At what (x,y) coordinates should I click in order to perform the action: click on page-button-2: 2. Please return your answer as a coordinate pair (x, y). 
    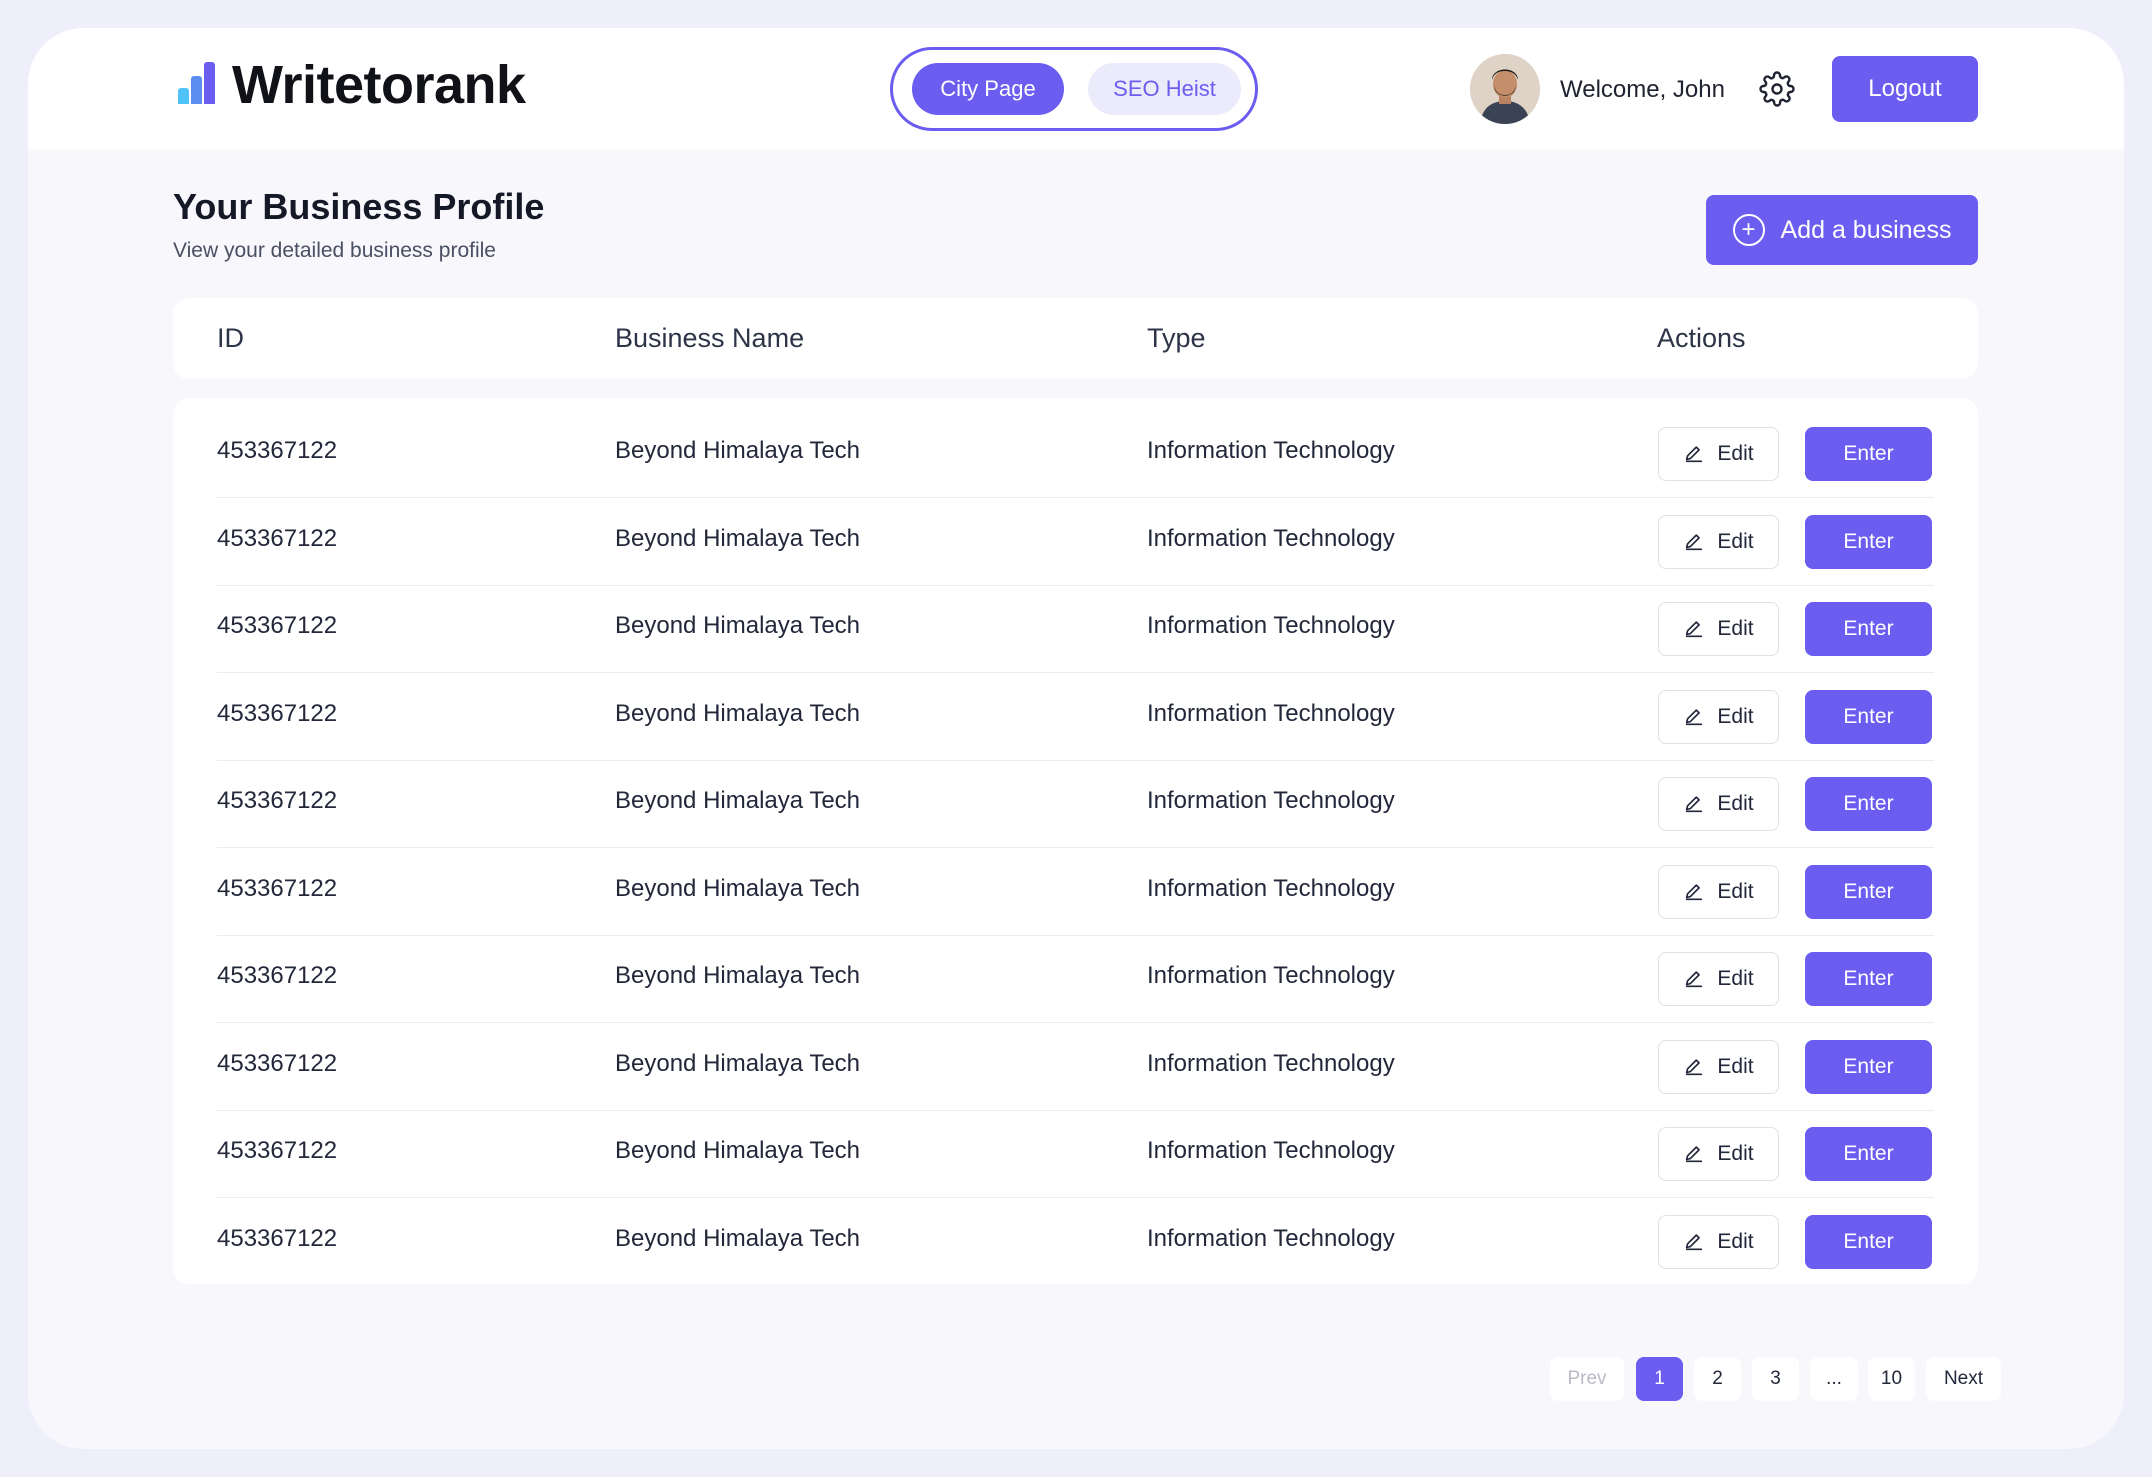
    Looking at the image, I should click on (1717, 1379).